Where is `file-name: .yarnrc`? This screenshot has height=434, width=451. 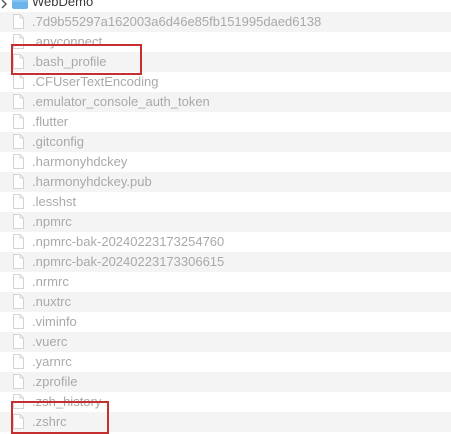 file-name: .yarnrc is located at coordinates (52, 361).